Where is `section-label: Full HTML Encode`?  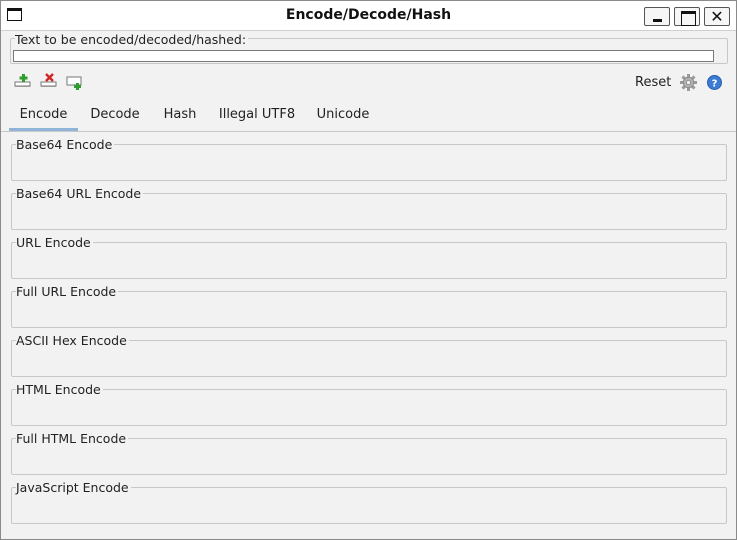
section-label: Full HTML Encode is located at coordinates (72, 438).